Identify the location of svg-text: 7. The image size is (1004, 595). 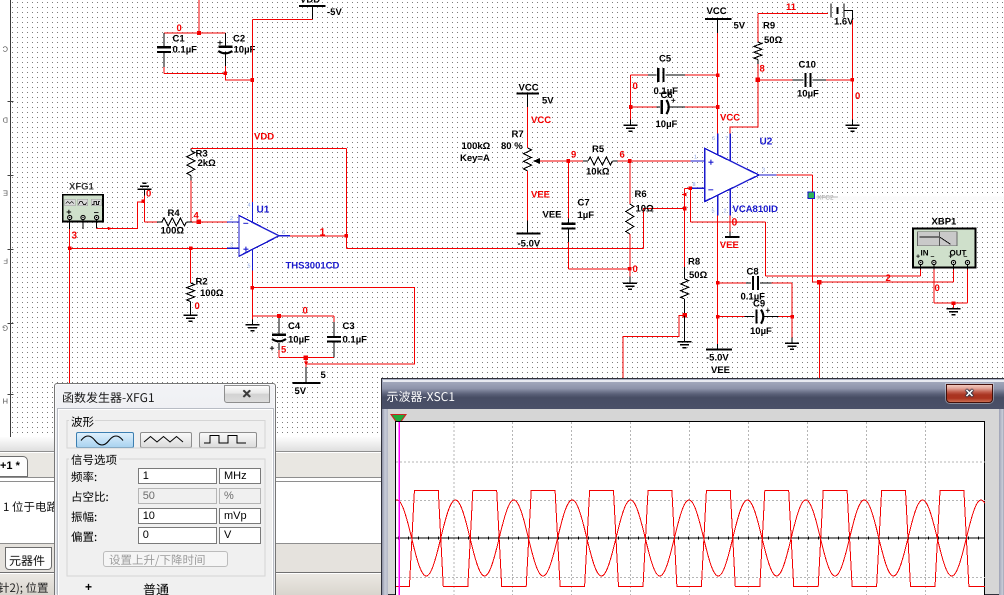
(726, 139).